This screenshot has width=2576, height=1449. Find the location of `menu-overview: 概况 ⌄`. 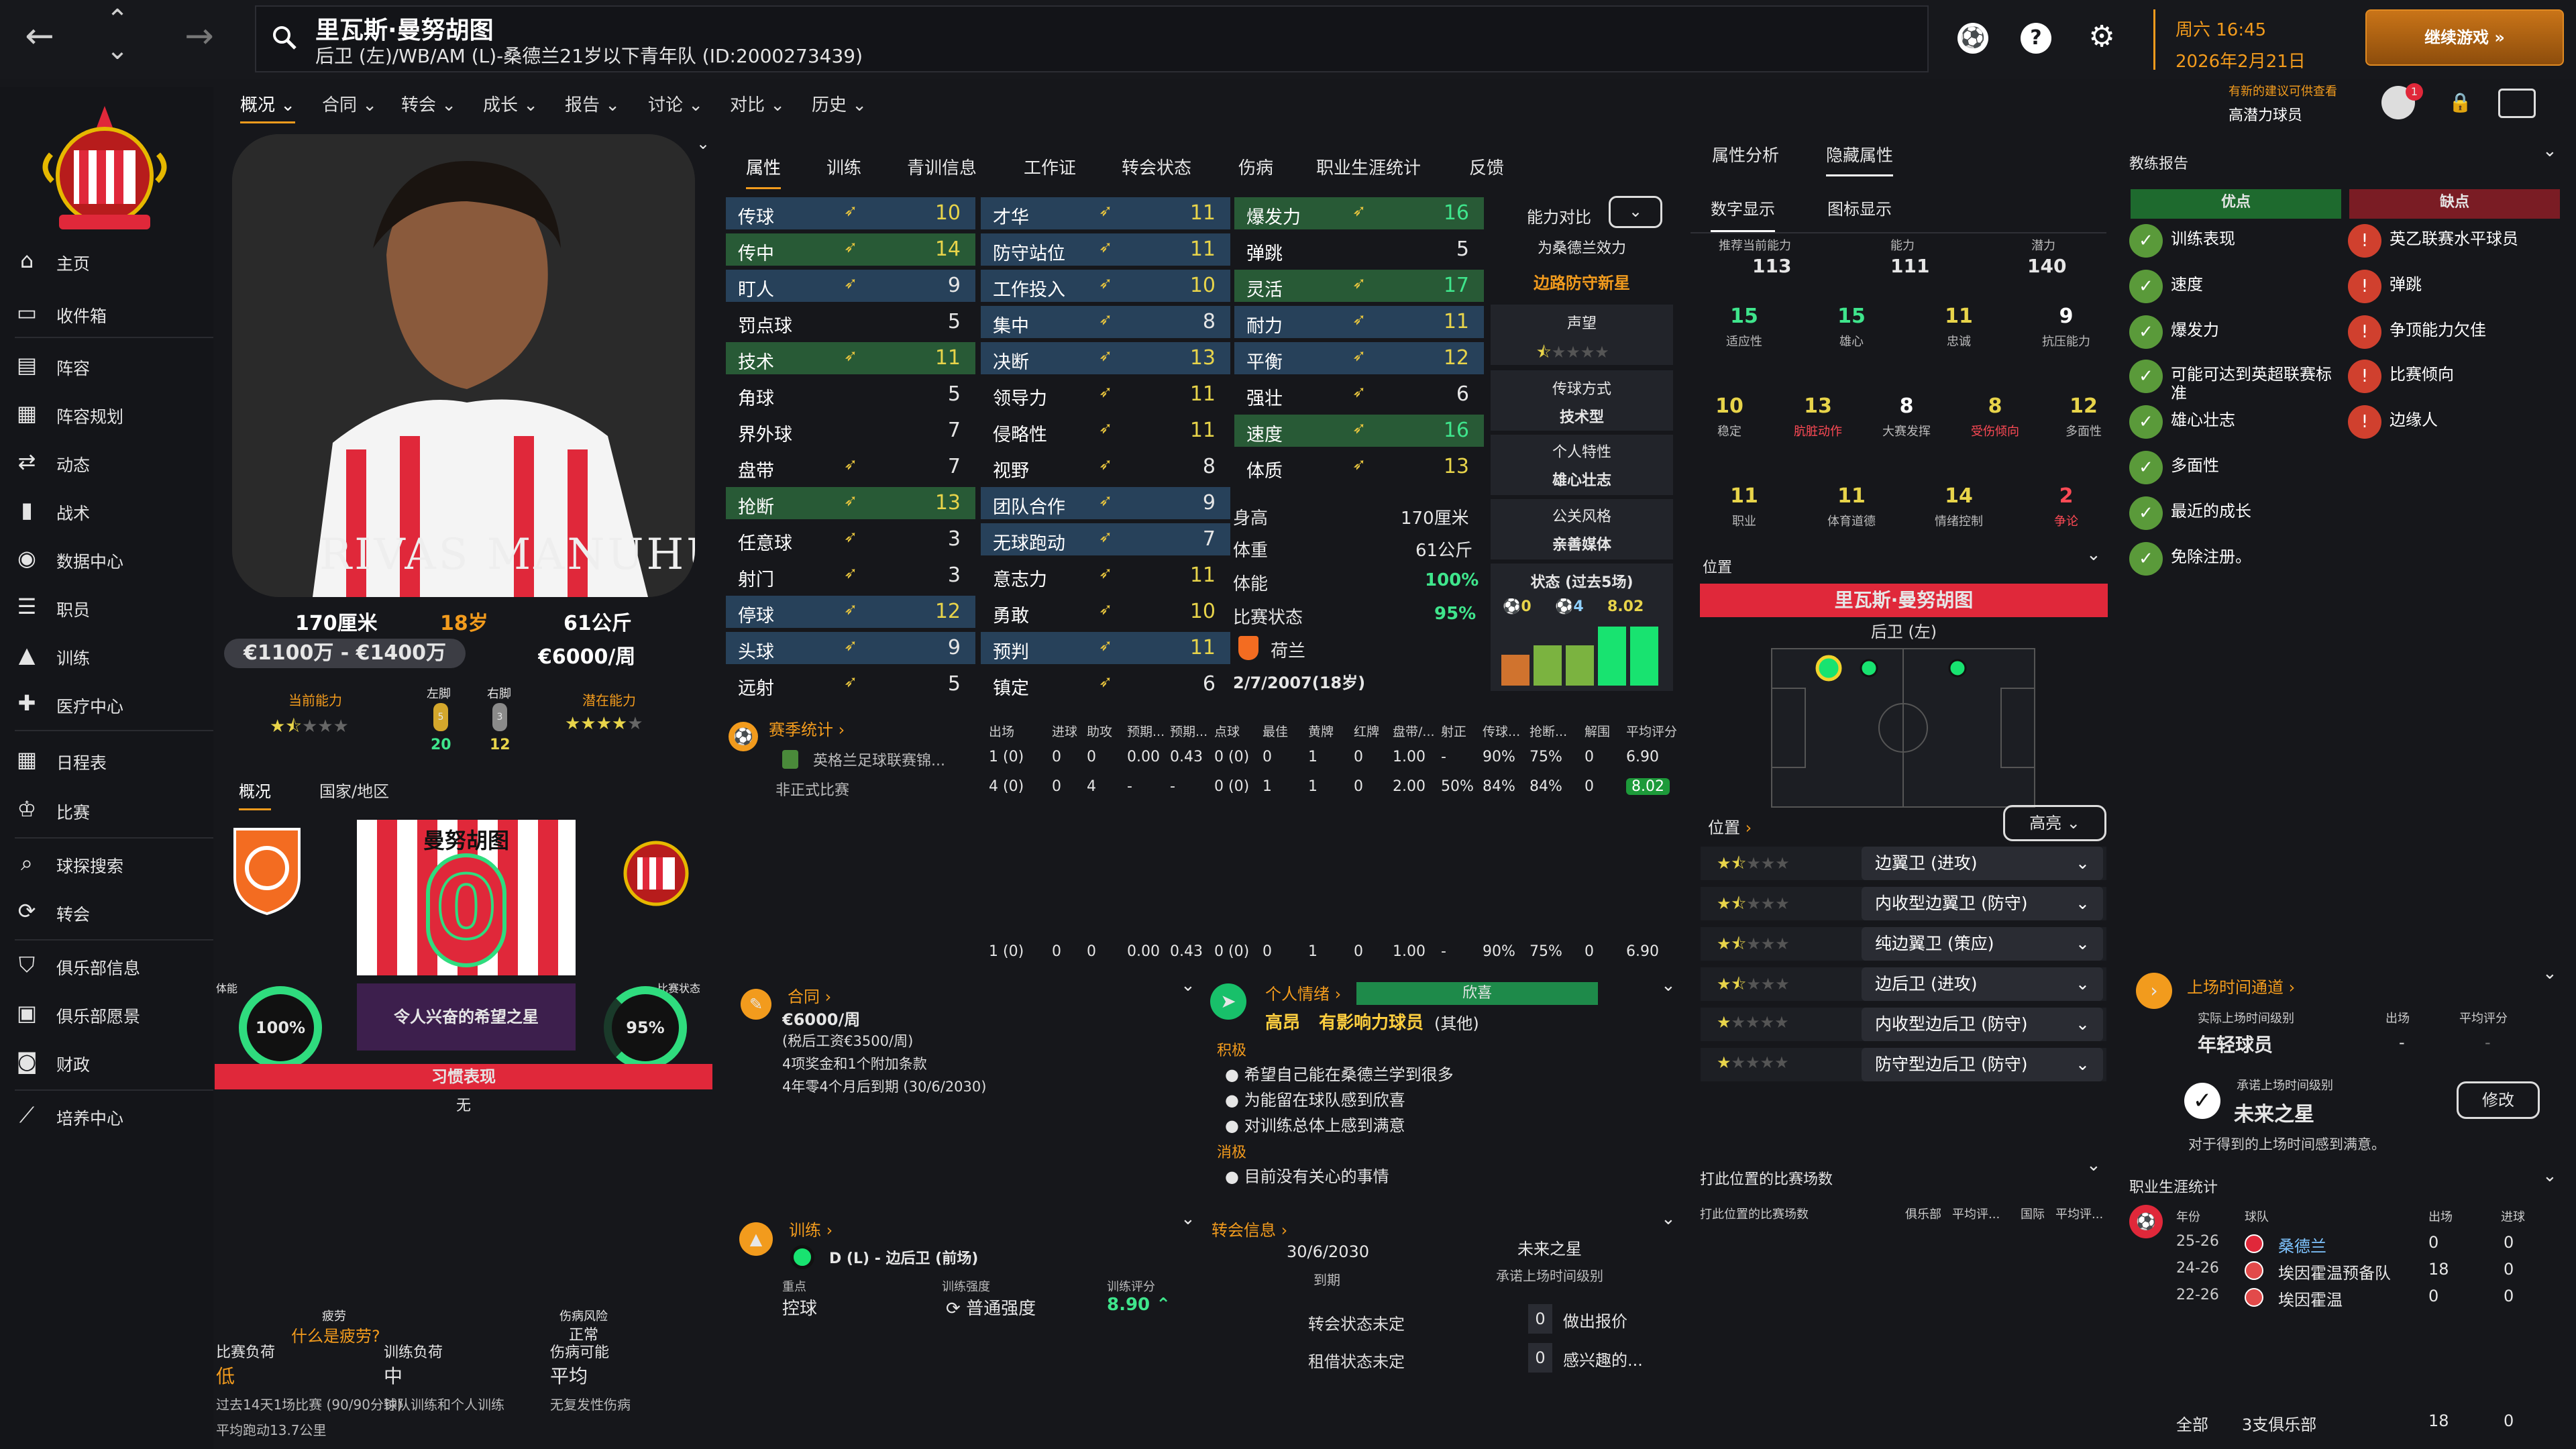

menu-overview: 概况 ⌄ is located at coordinates (268, 107).